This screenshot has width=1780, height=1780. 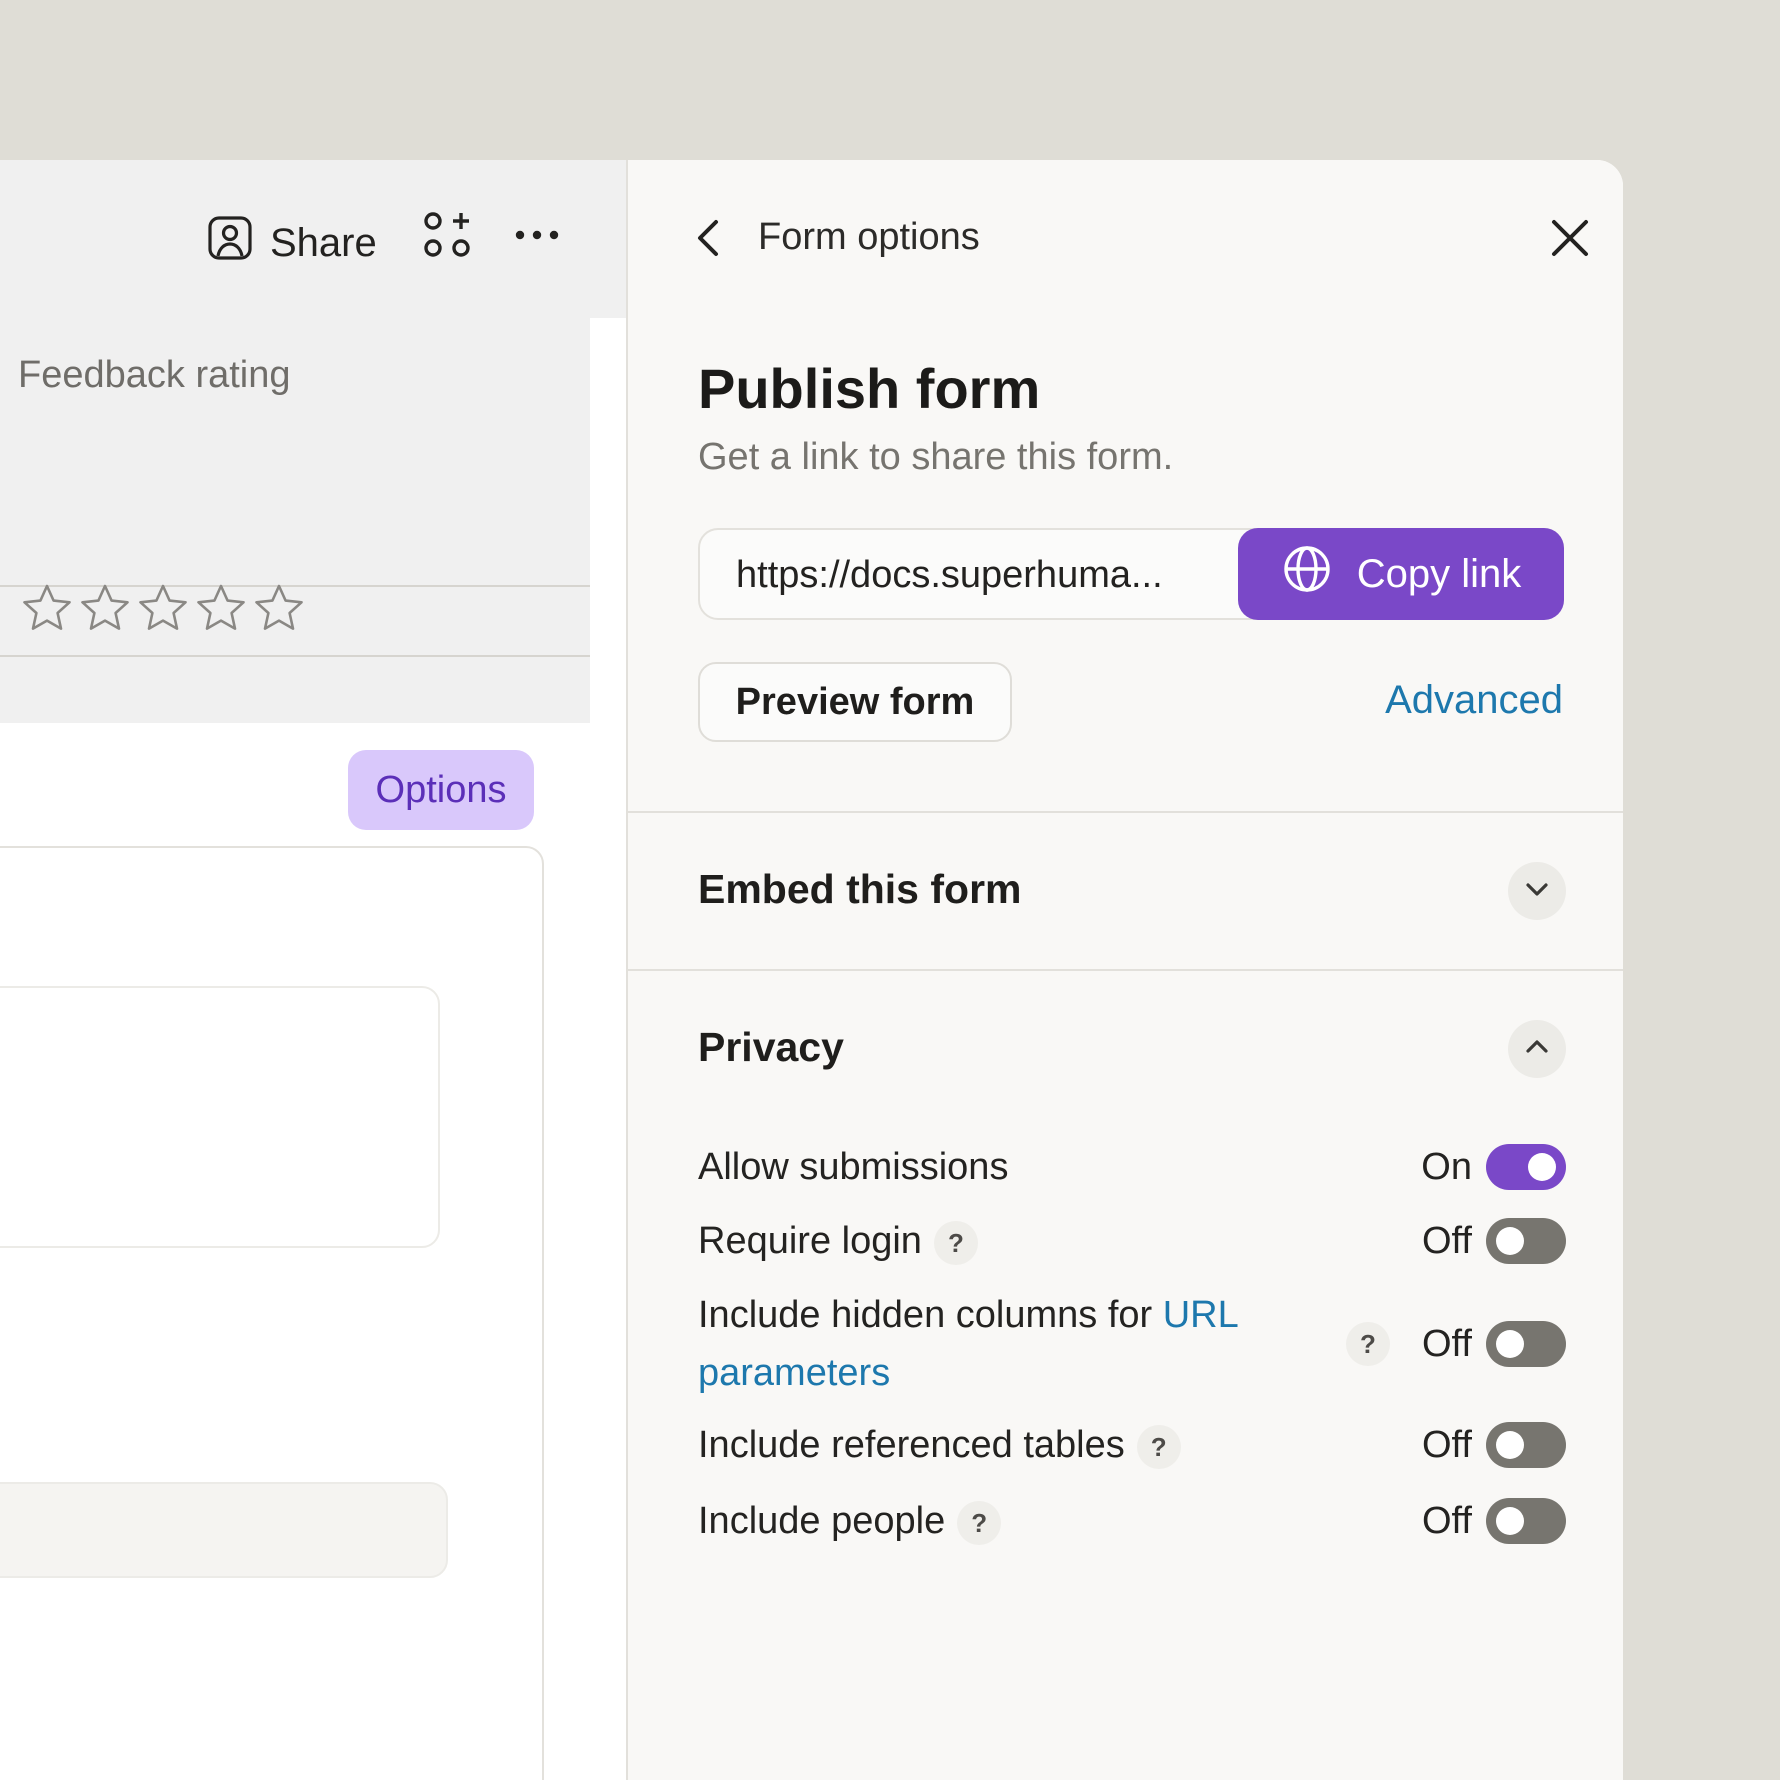 I want to click on close-icon, so click(x=1570, y=238).